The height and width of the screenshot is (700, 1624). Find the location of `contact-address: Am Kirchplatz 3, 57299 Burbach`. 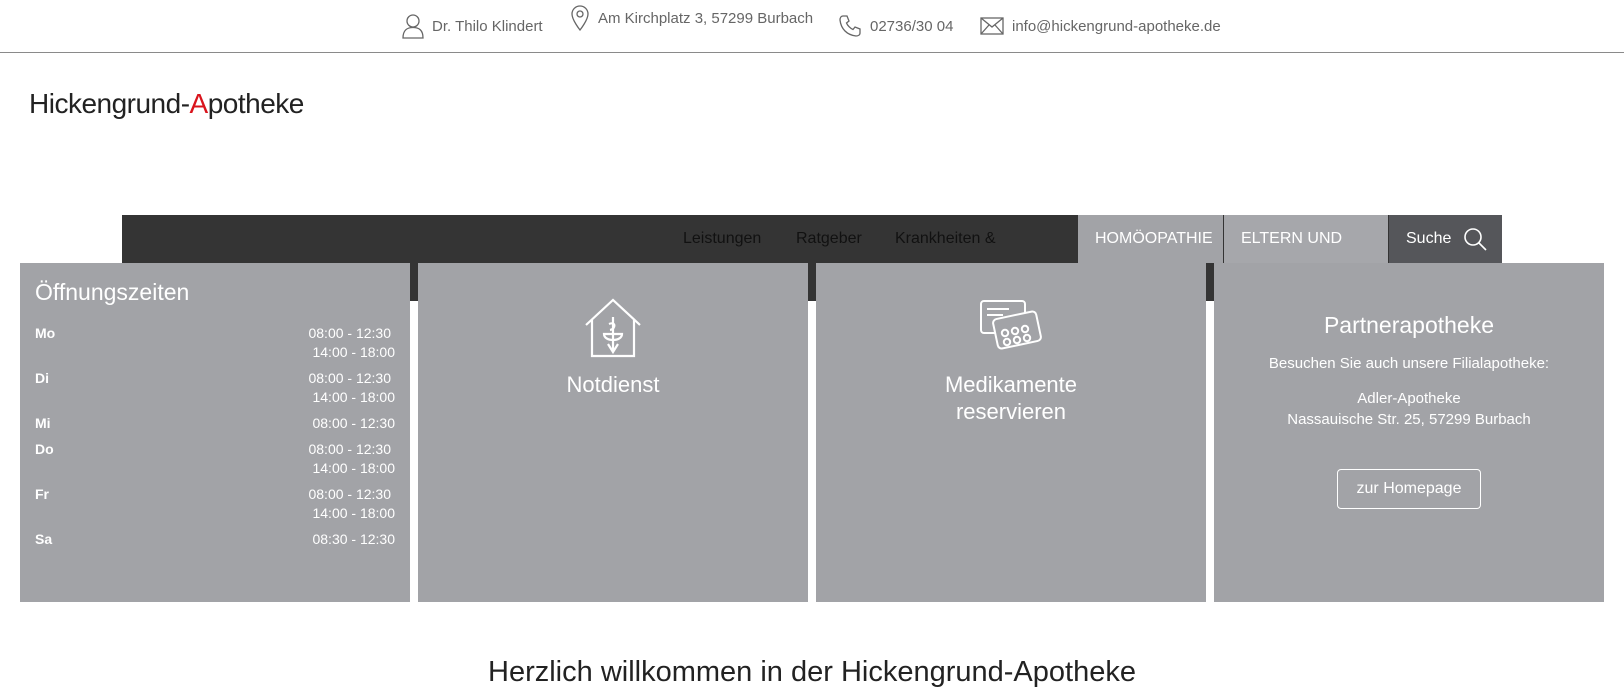

contact-address: Am Kirchplatz 3, 57299 Burbach is located at coordinates (691, 22).